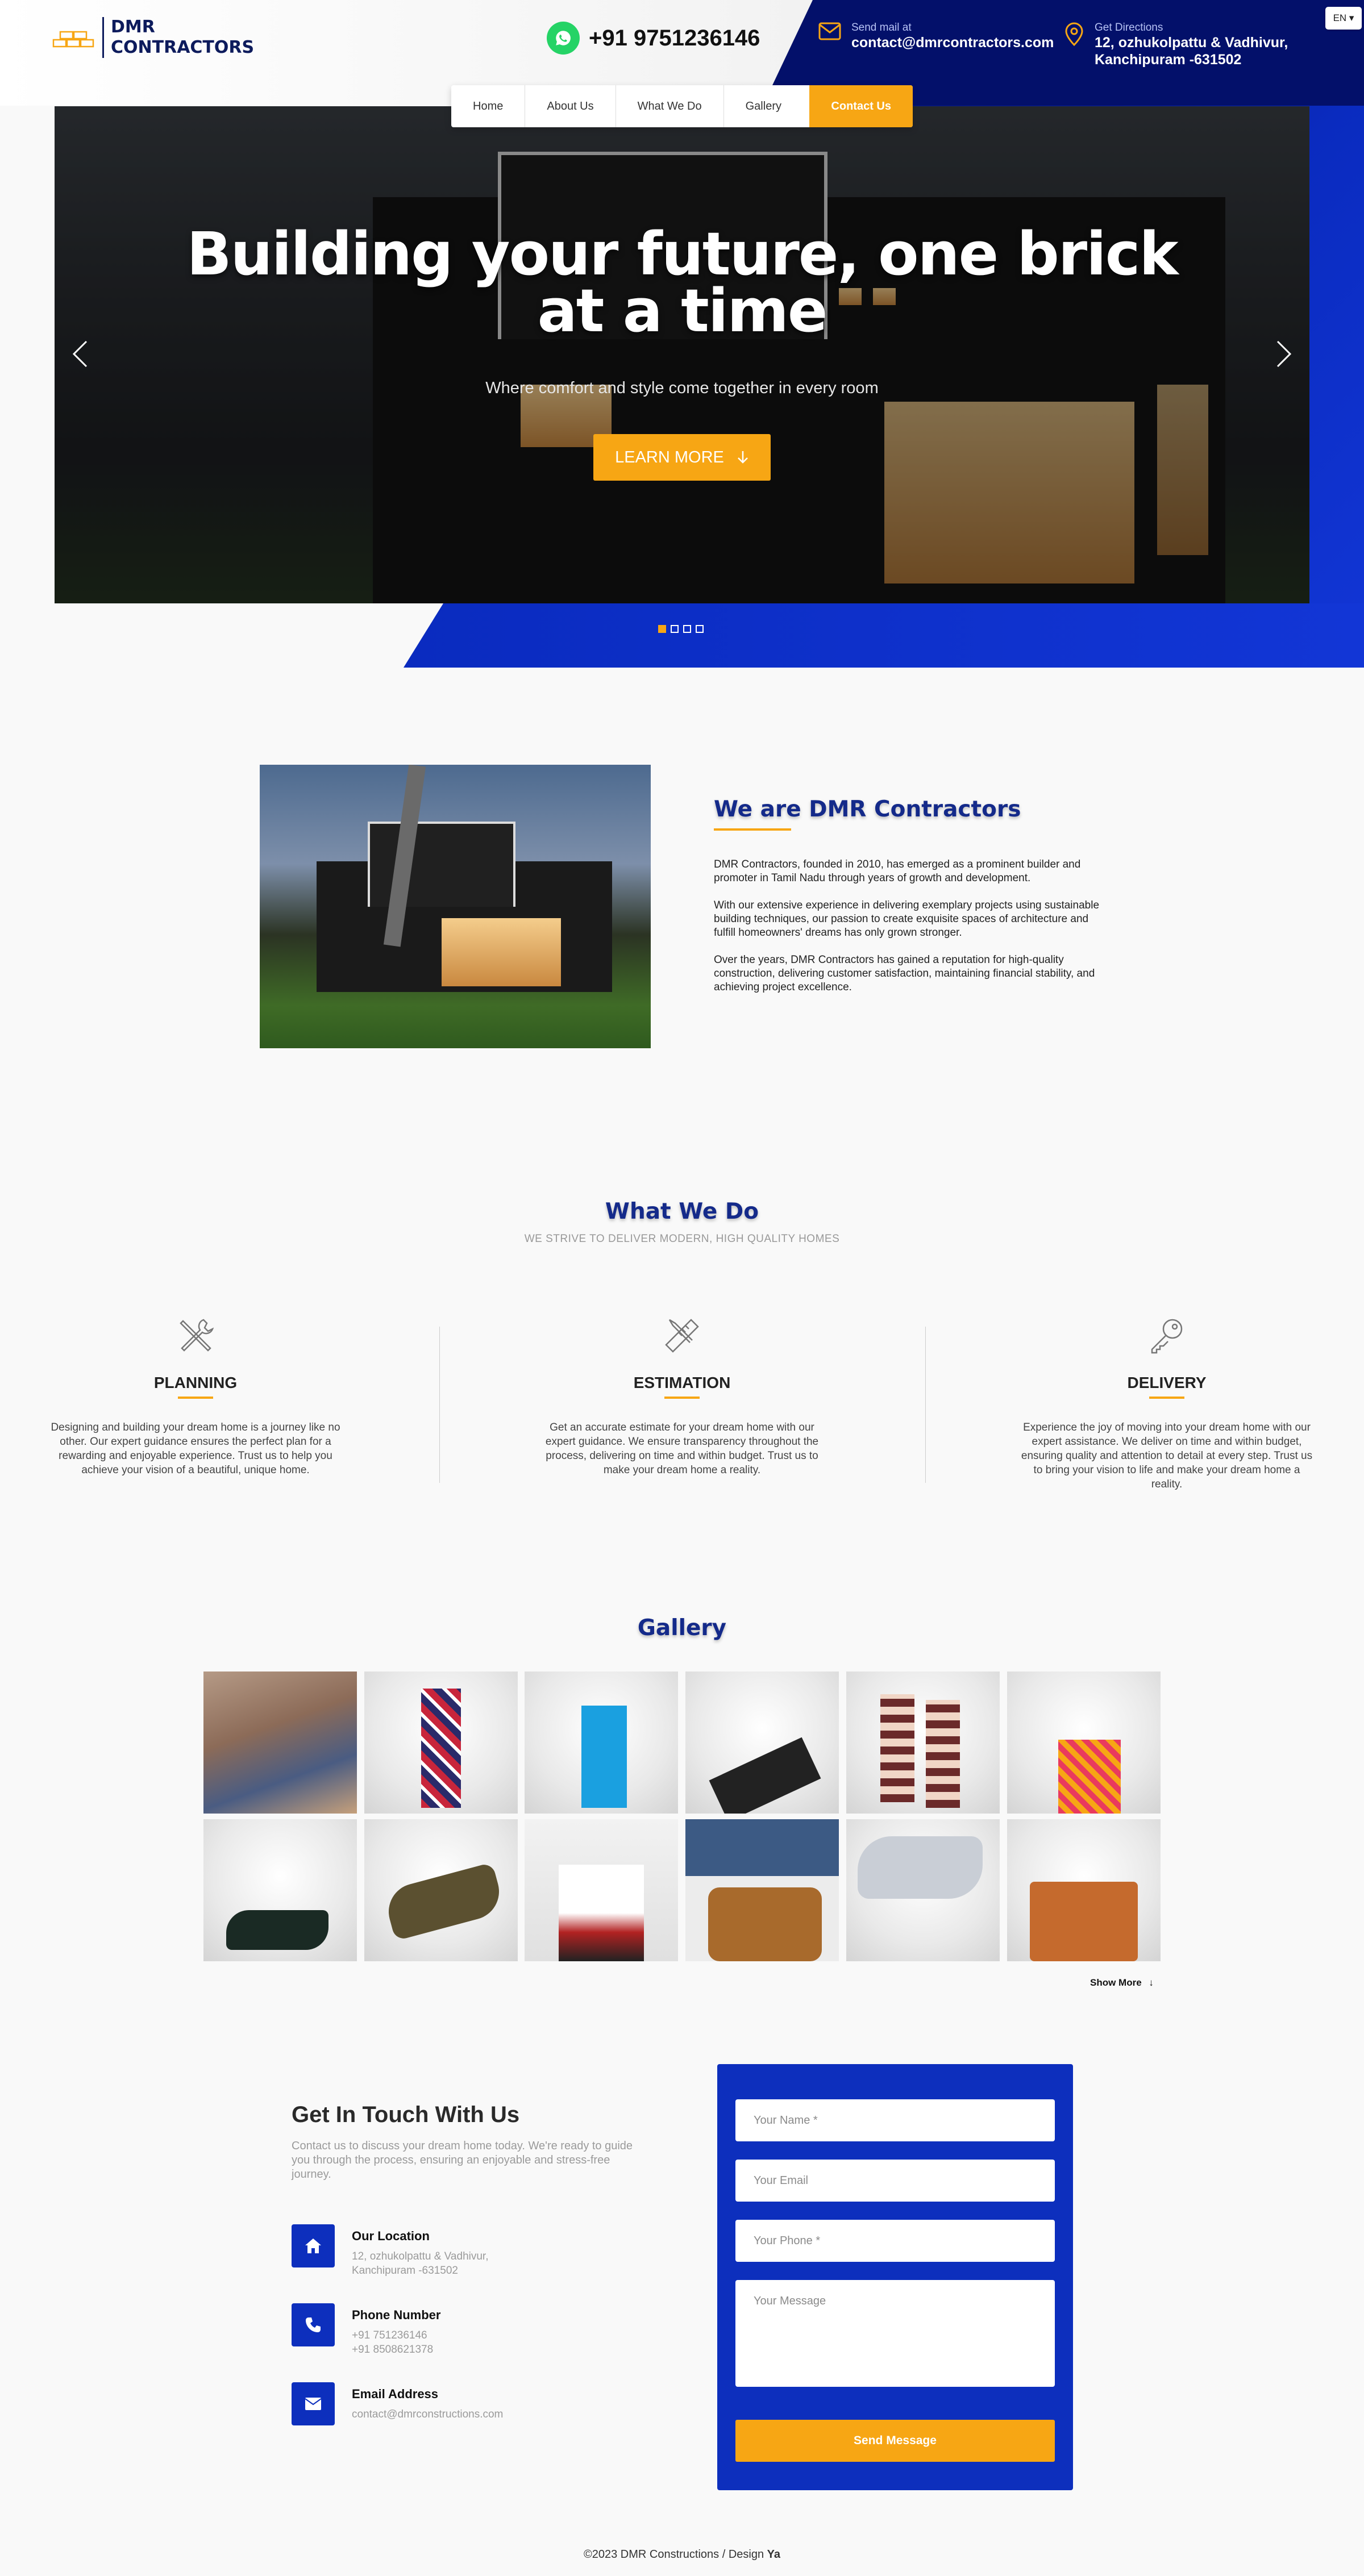 Image resolution: width=1364 pixels, height=2576 pixels. What do you see at coordinates (456, 907) in the screenshot?
I see `about-house-image` at bounding box center [456, 907].